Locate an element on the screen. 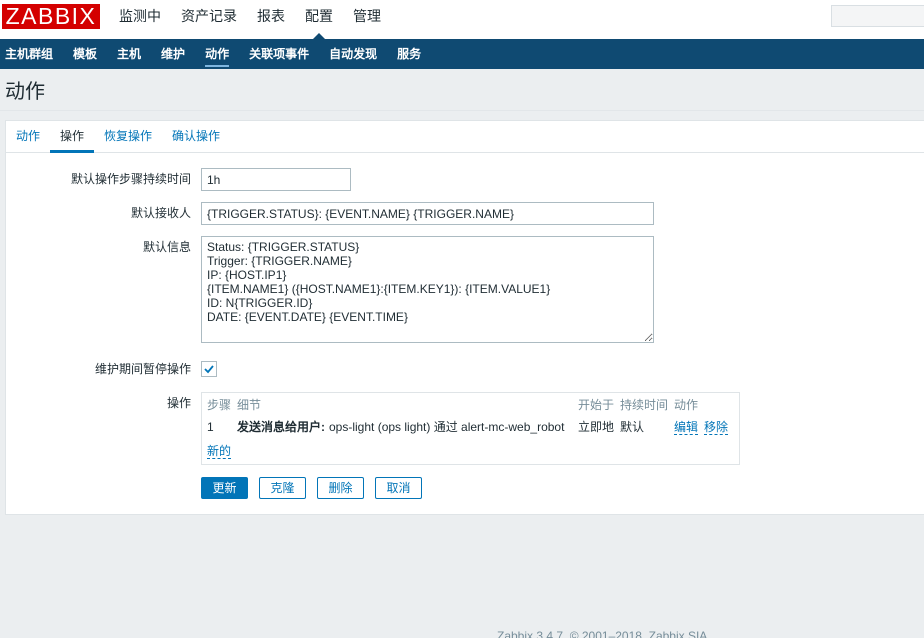 The image size is (924, 638). menu-item-label: 资产记录 is located at coordinates (209, 16).